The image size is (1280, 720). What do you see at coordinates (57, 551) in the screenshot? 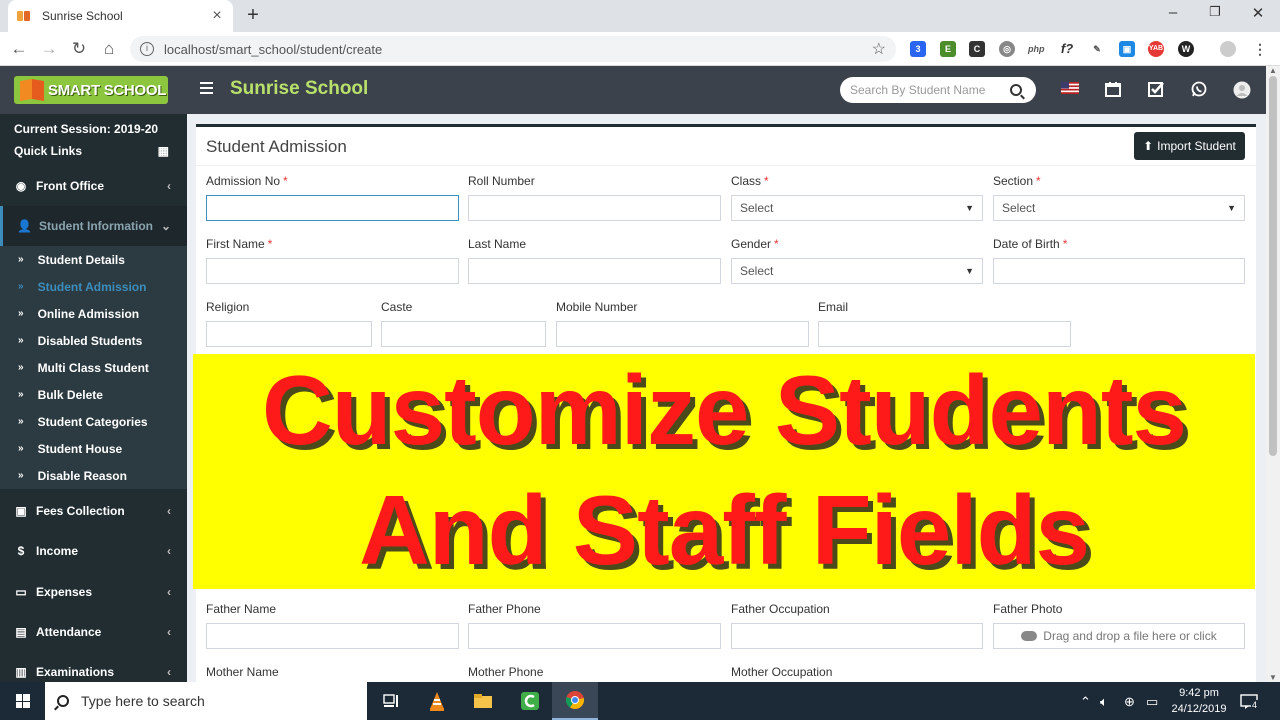
I see `sidebar-item-label: Income` at bounding box center [57, 551].